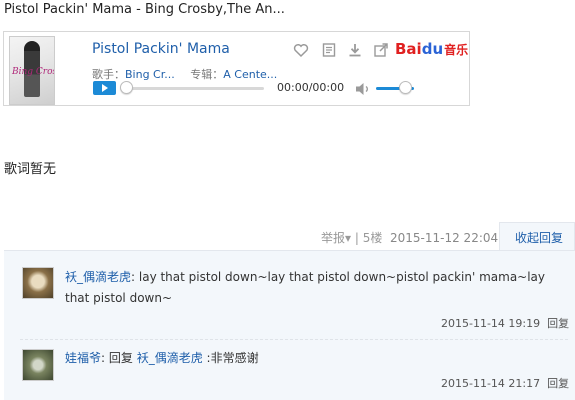 The height and width of the screenshot is (400, 575). I want to click on notes-icon, so click(329, 50).